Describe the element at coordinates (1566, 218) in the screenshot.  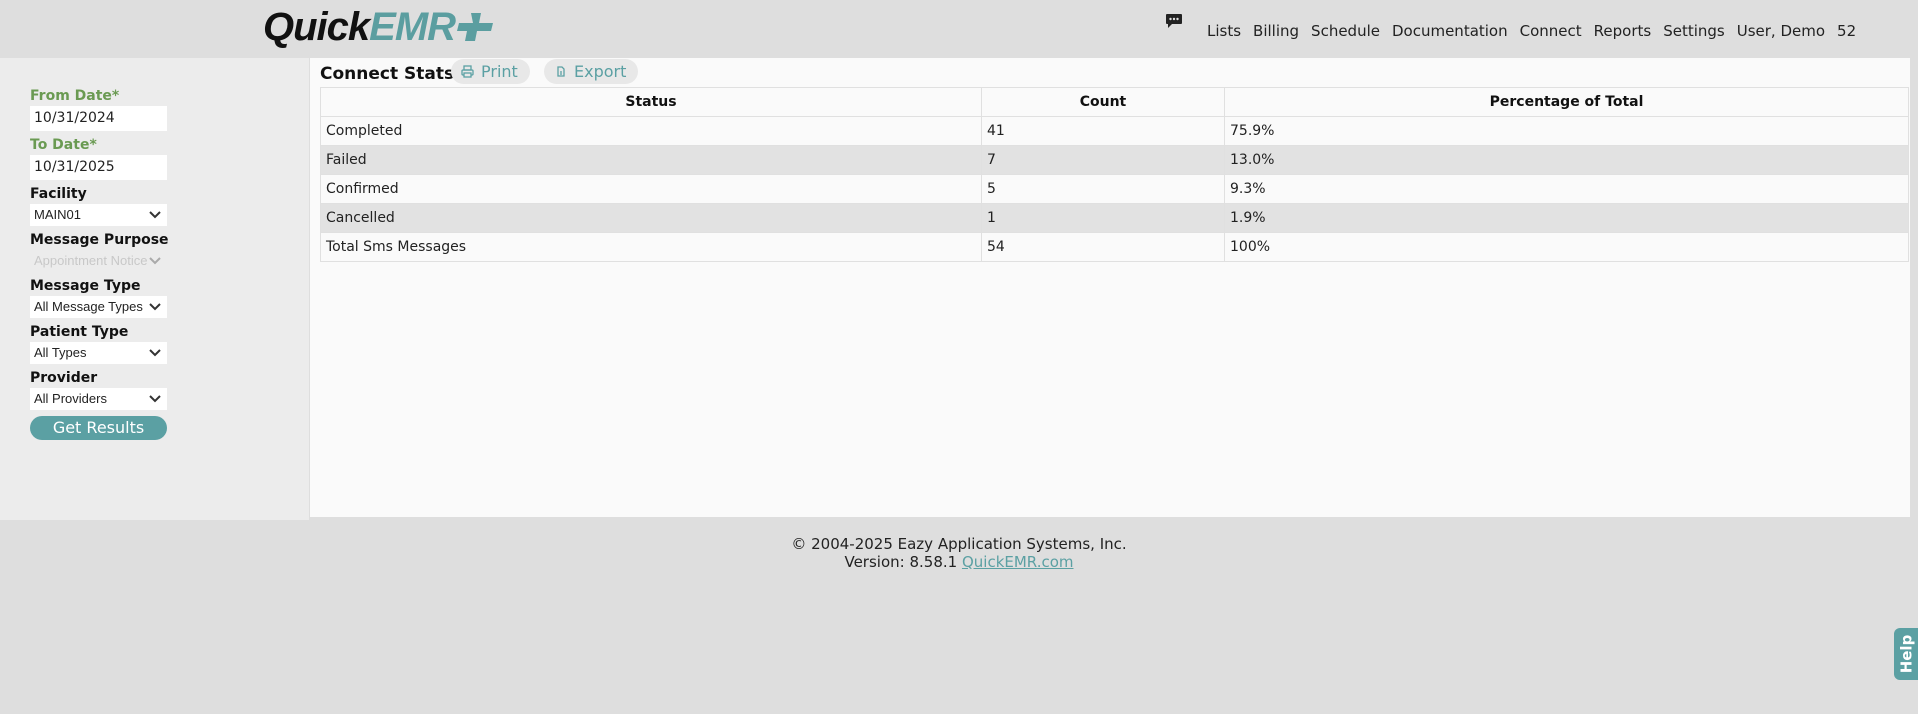
I see `cell-percentage: 1.9%` at that location.